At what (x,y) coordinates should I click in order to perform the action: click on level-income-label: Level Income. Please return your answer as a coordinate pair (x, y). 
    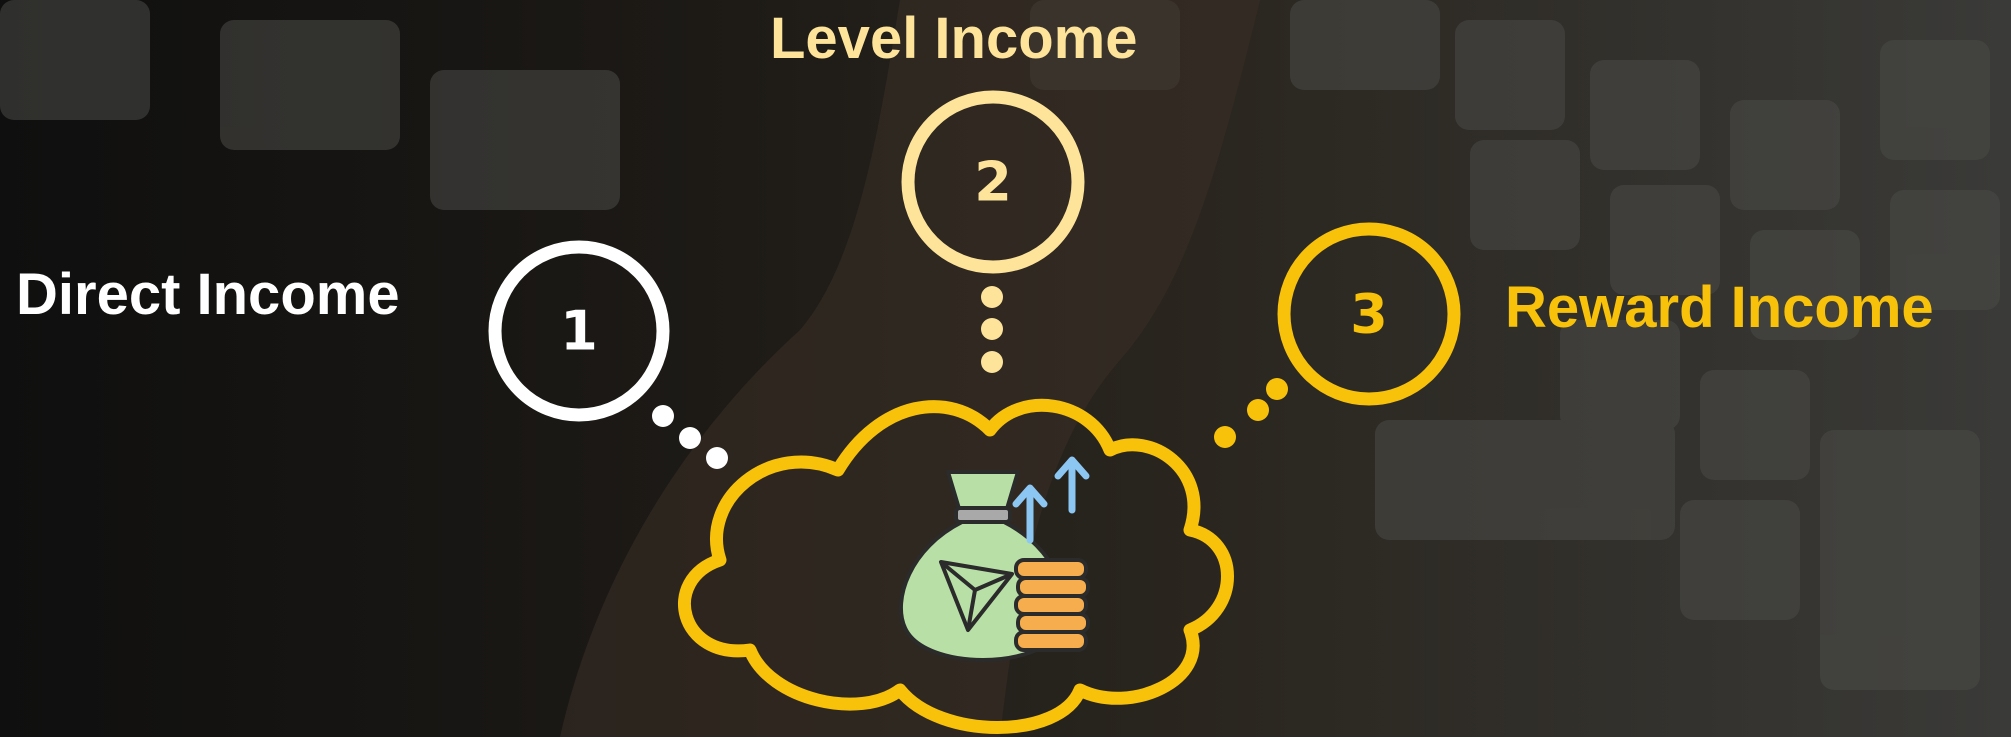
    Looking at the image, I should click on (954, 38).